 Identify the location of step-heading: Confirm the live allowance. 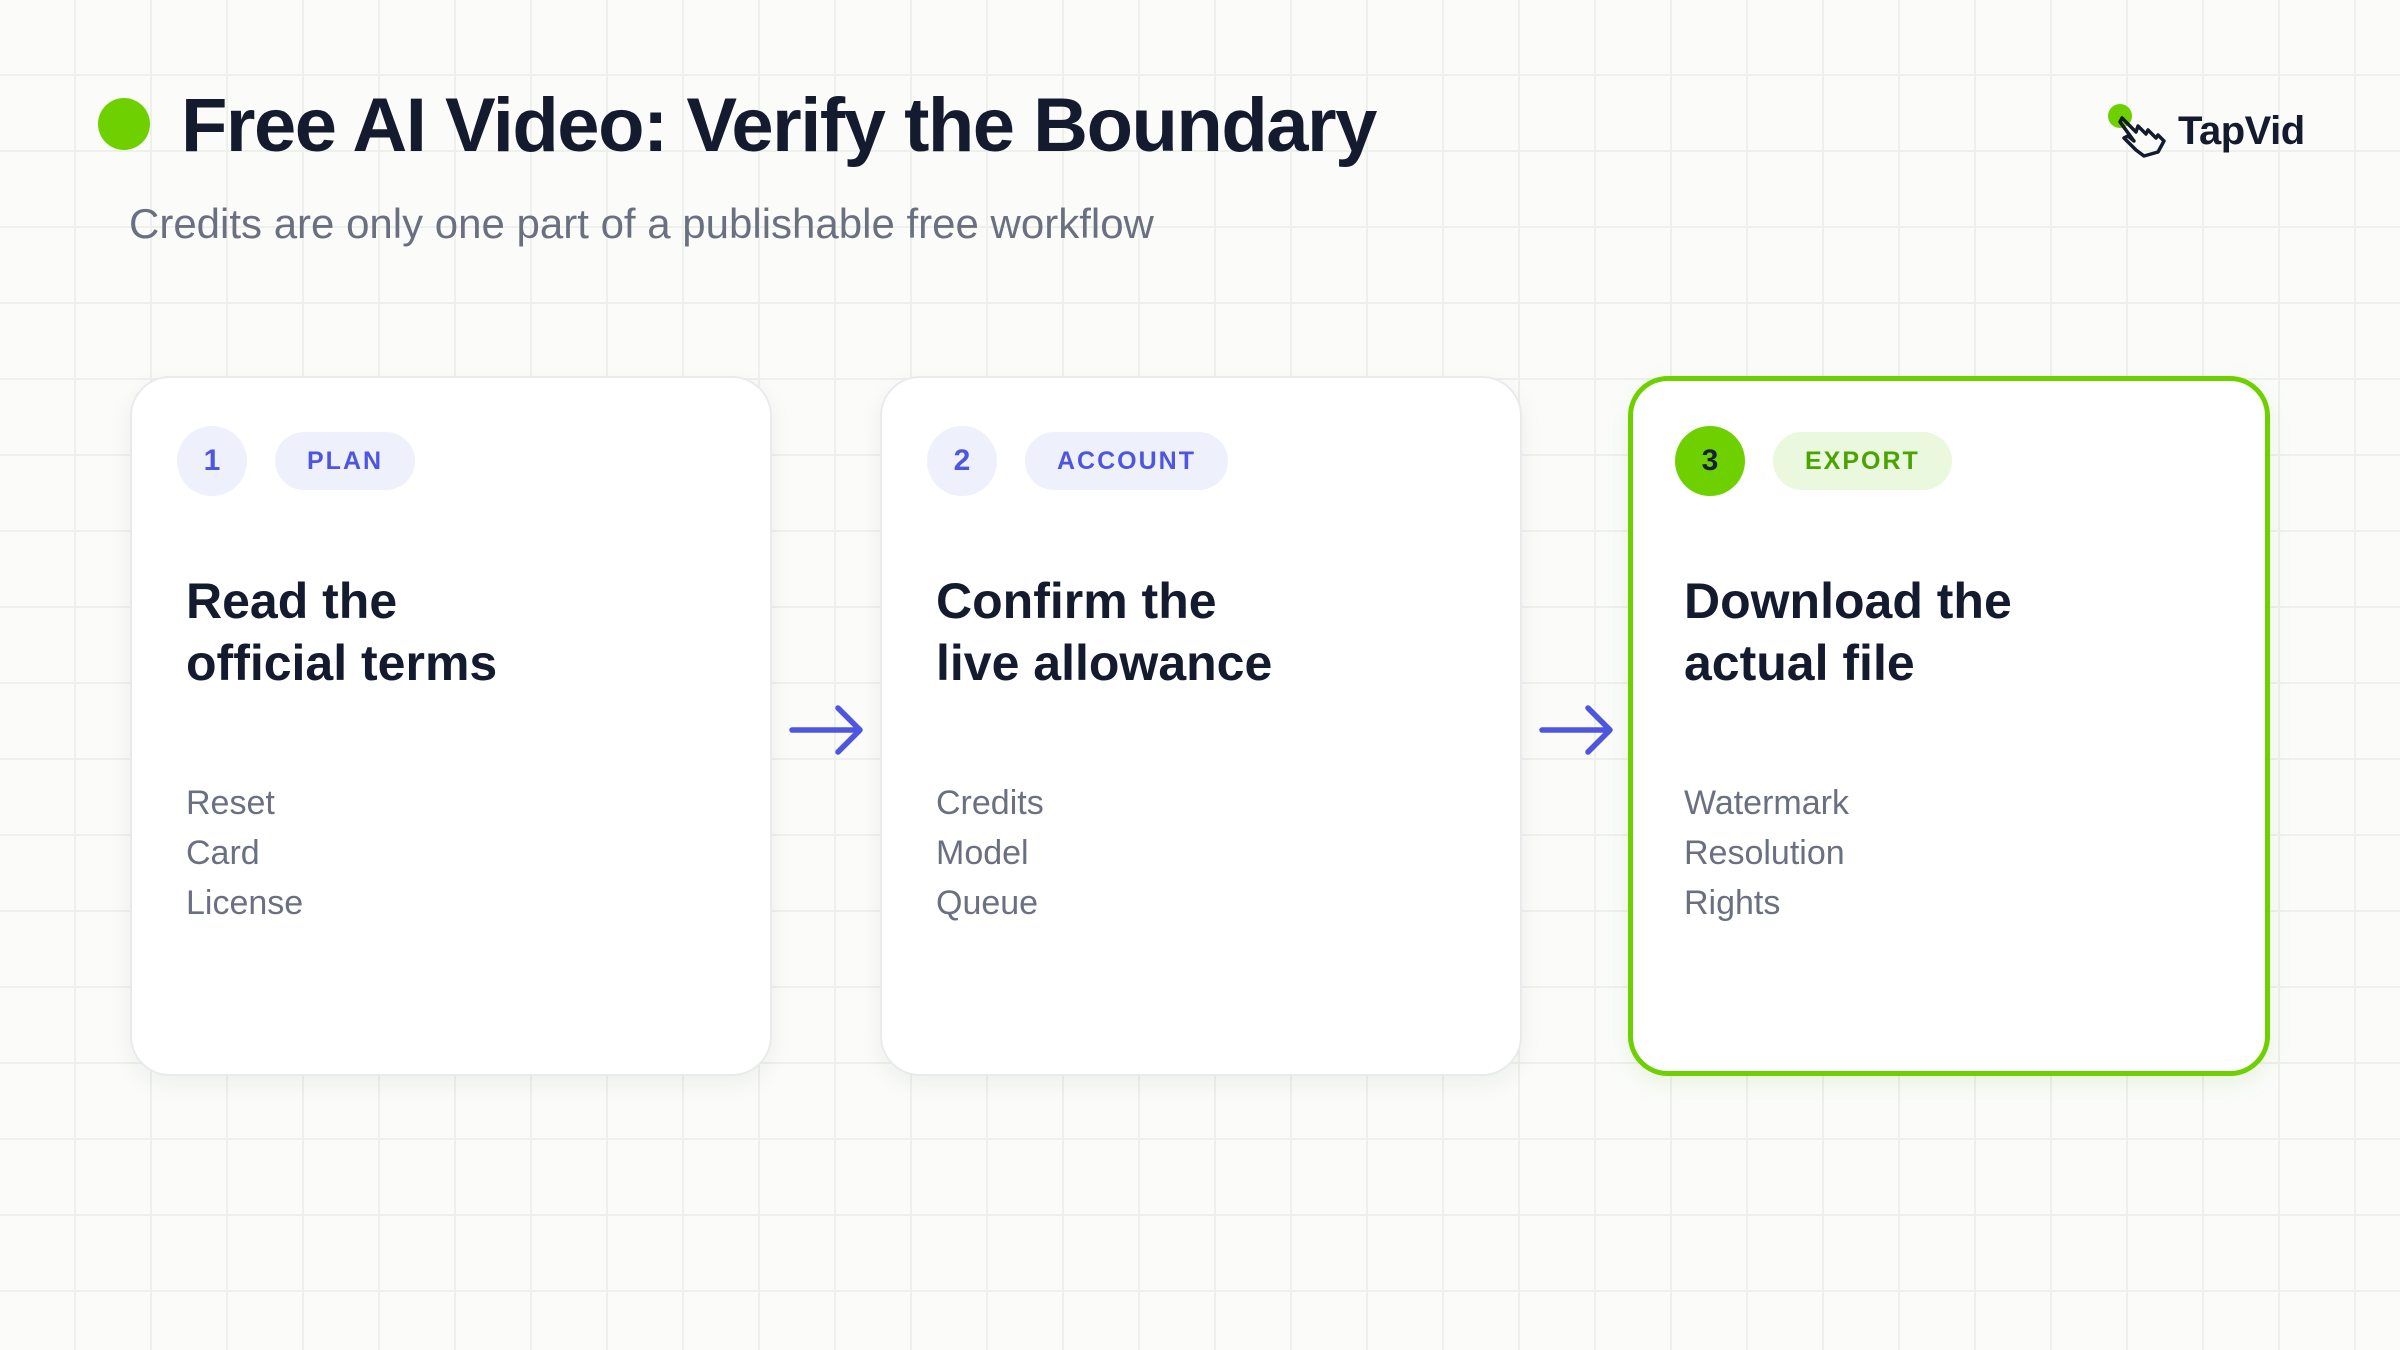
(1104, 632).